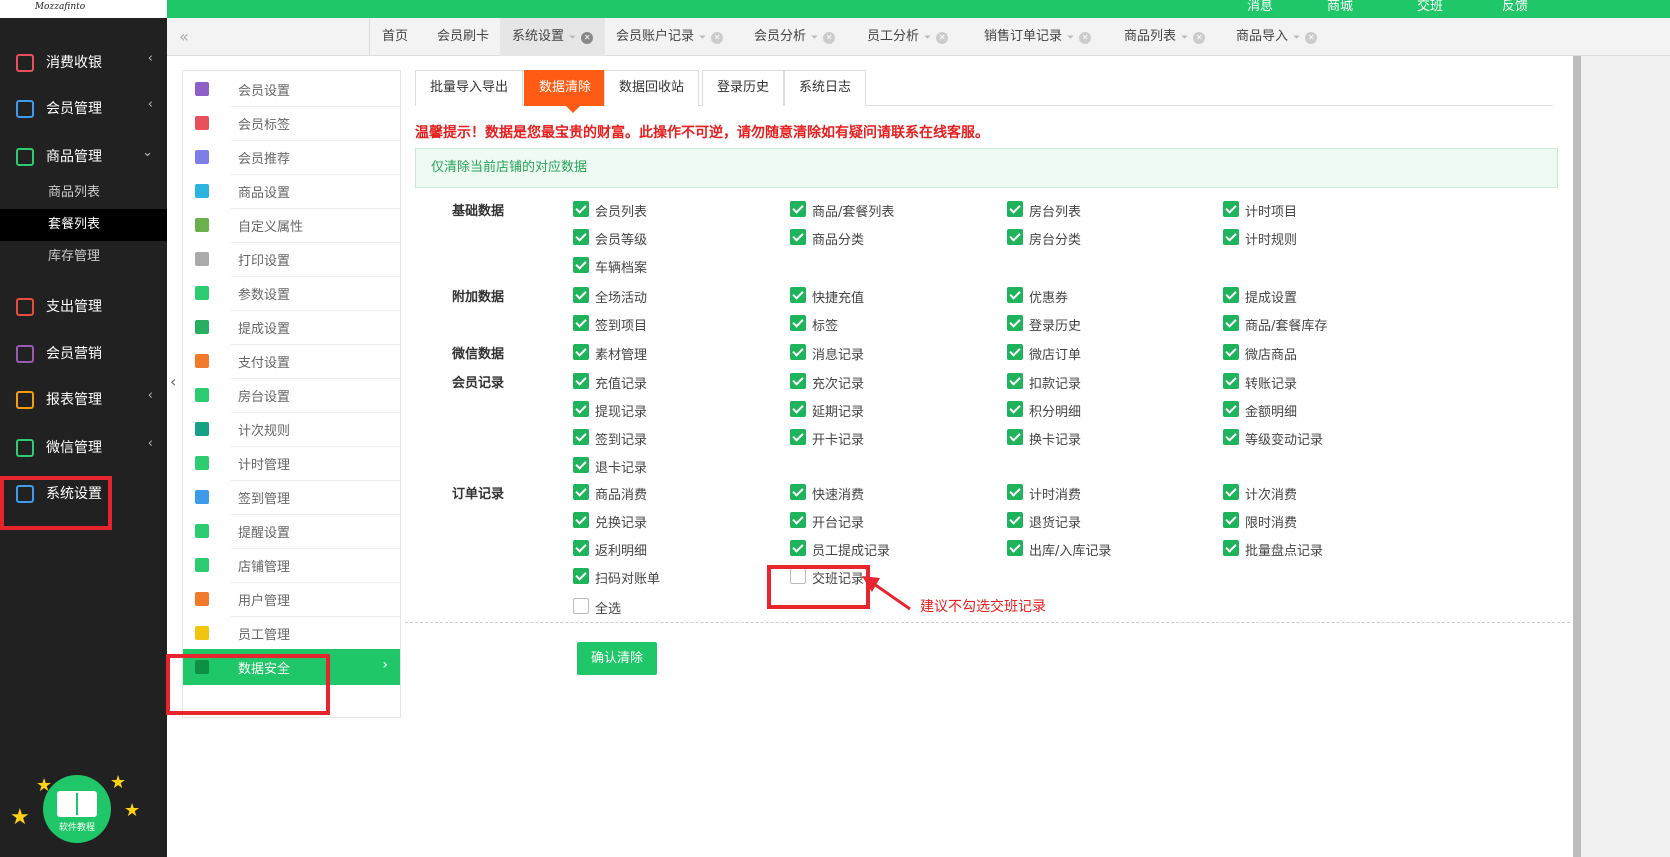 This screenshot has height=857, width=1670. What do you see at coordinates (1260, 7) in the screenshot?
I see `top-link-message: 消息` at bounding box center [1260, 7].